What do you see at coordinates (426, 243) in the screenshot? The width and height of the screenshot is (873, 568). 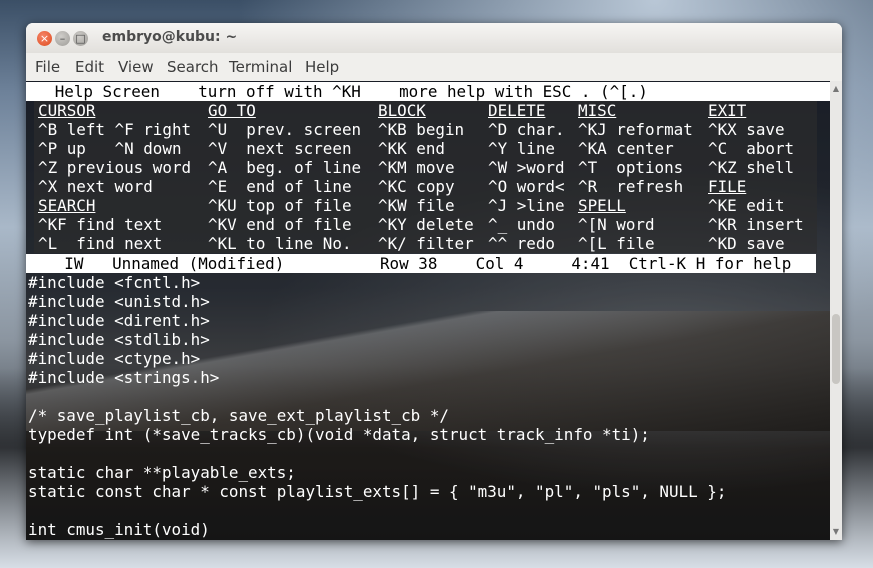 I see `help-entry: ^K/ filter` at bounding box center [426, 243].